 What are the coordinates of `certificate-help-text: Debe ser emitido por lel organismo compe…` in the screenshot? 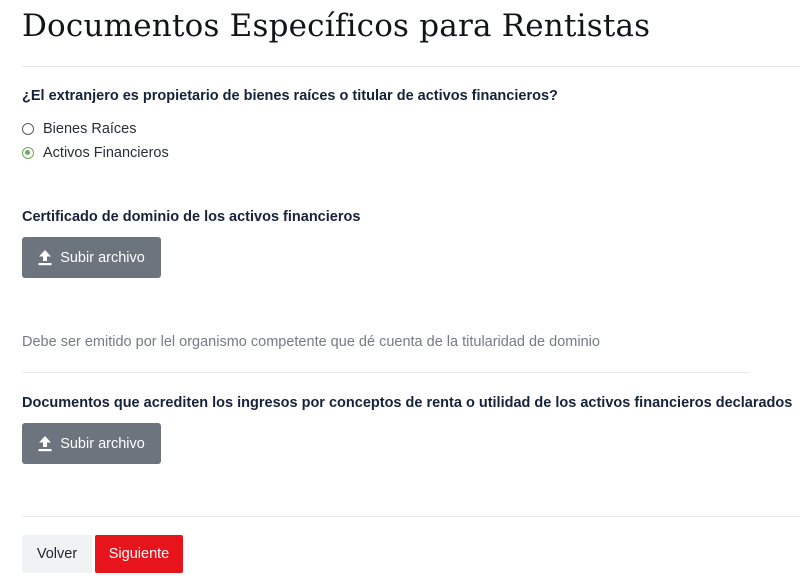 It's located at (311, 342).